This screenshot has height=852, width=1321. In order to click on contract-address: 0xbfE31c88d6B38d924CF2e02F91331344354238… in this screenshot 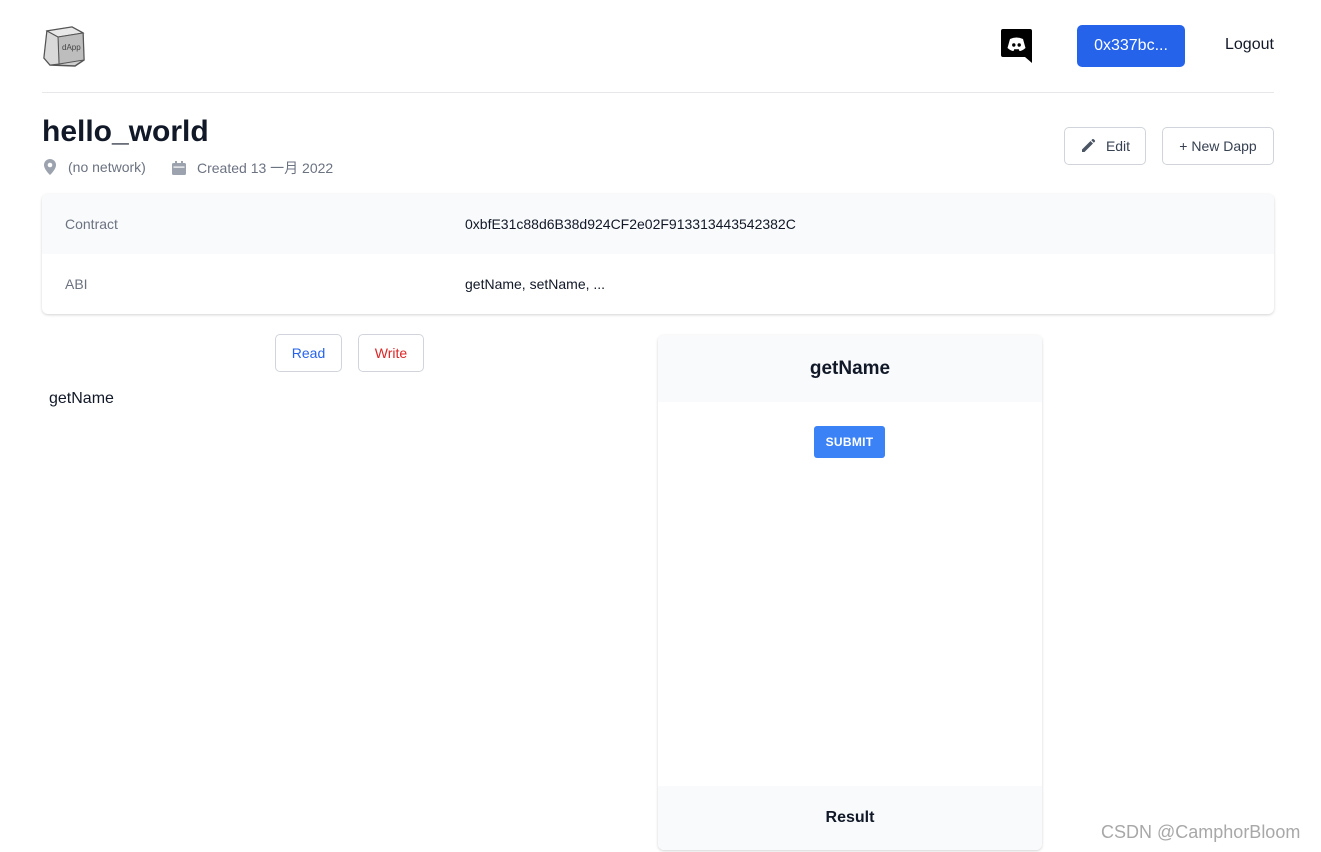, I will do `click(630, 224)`.